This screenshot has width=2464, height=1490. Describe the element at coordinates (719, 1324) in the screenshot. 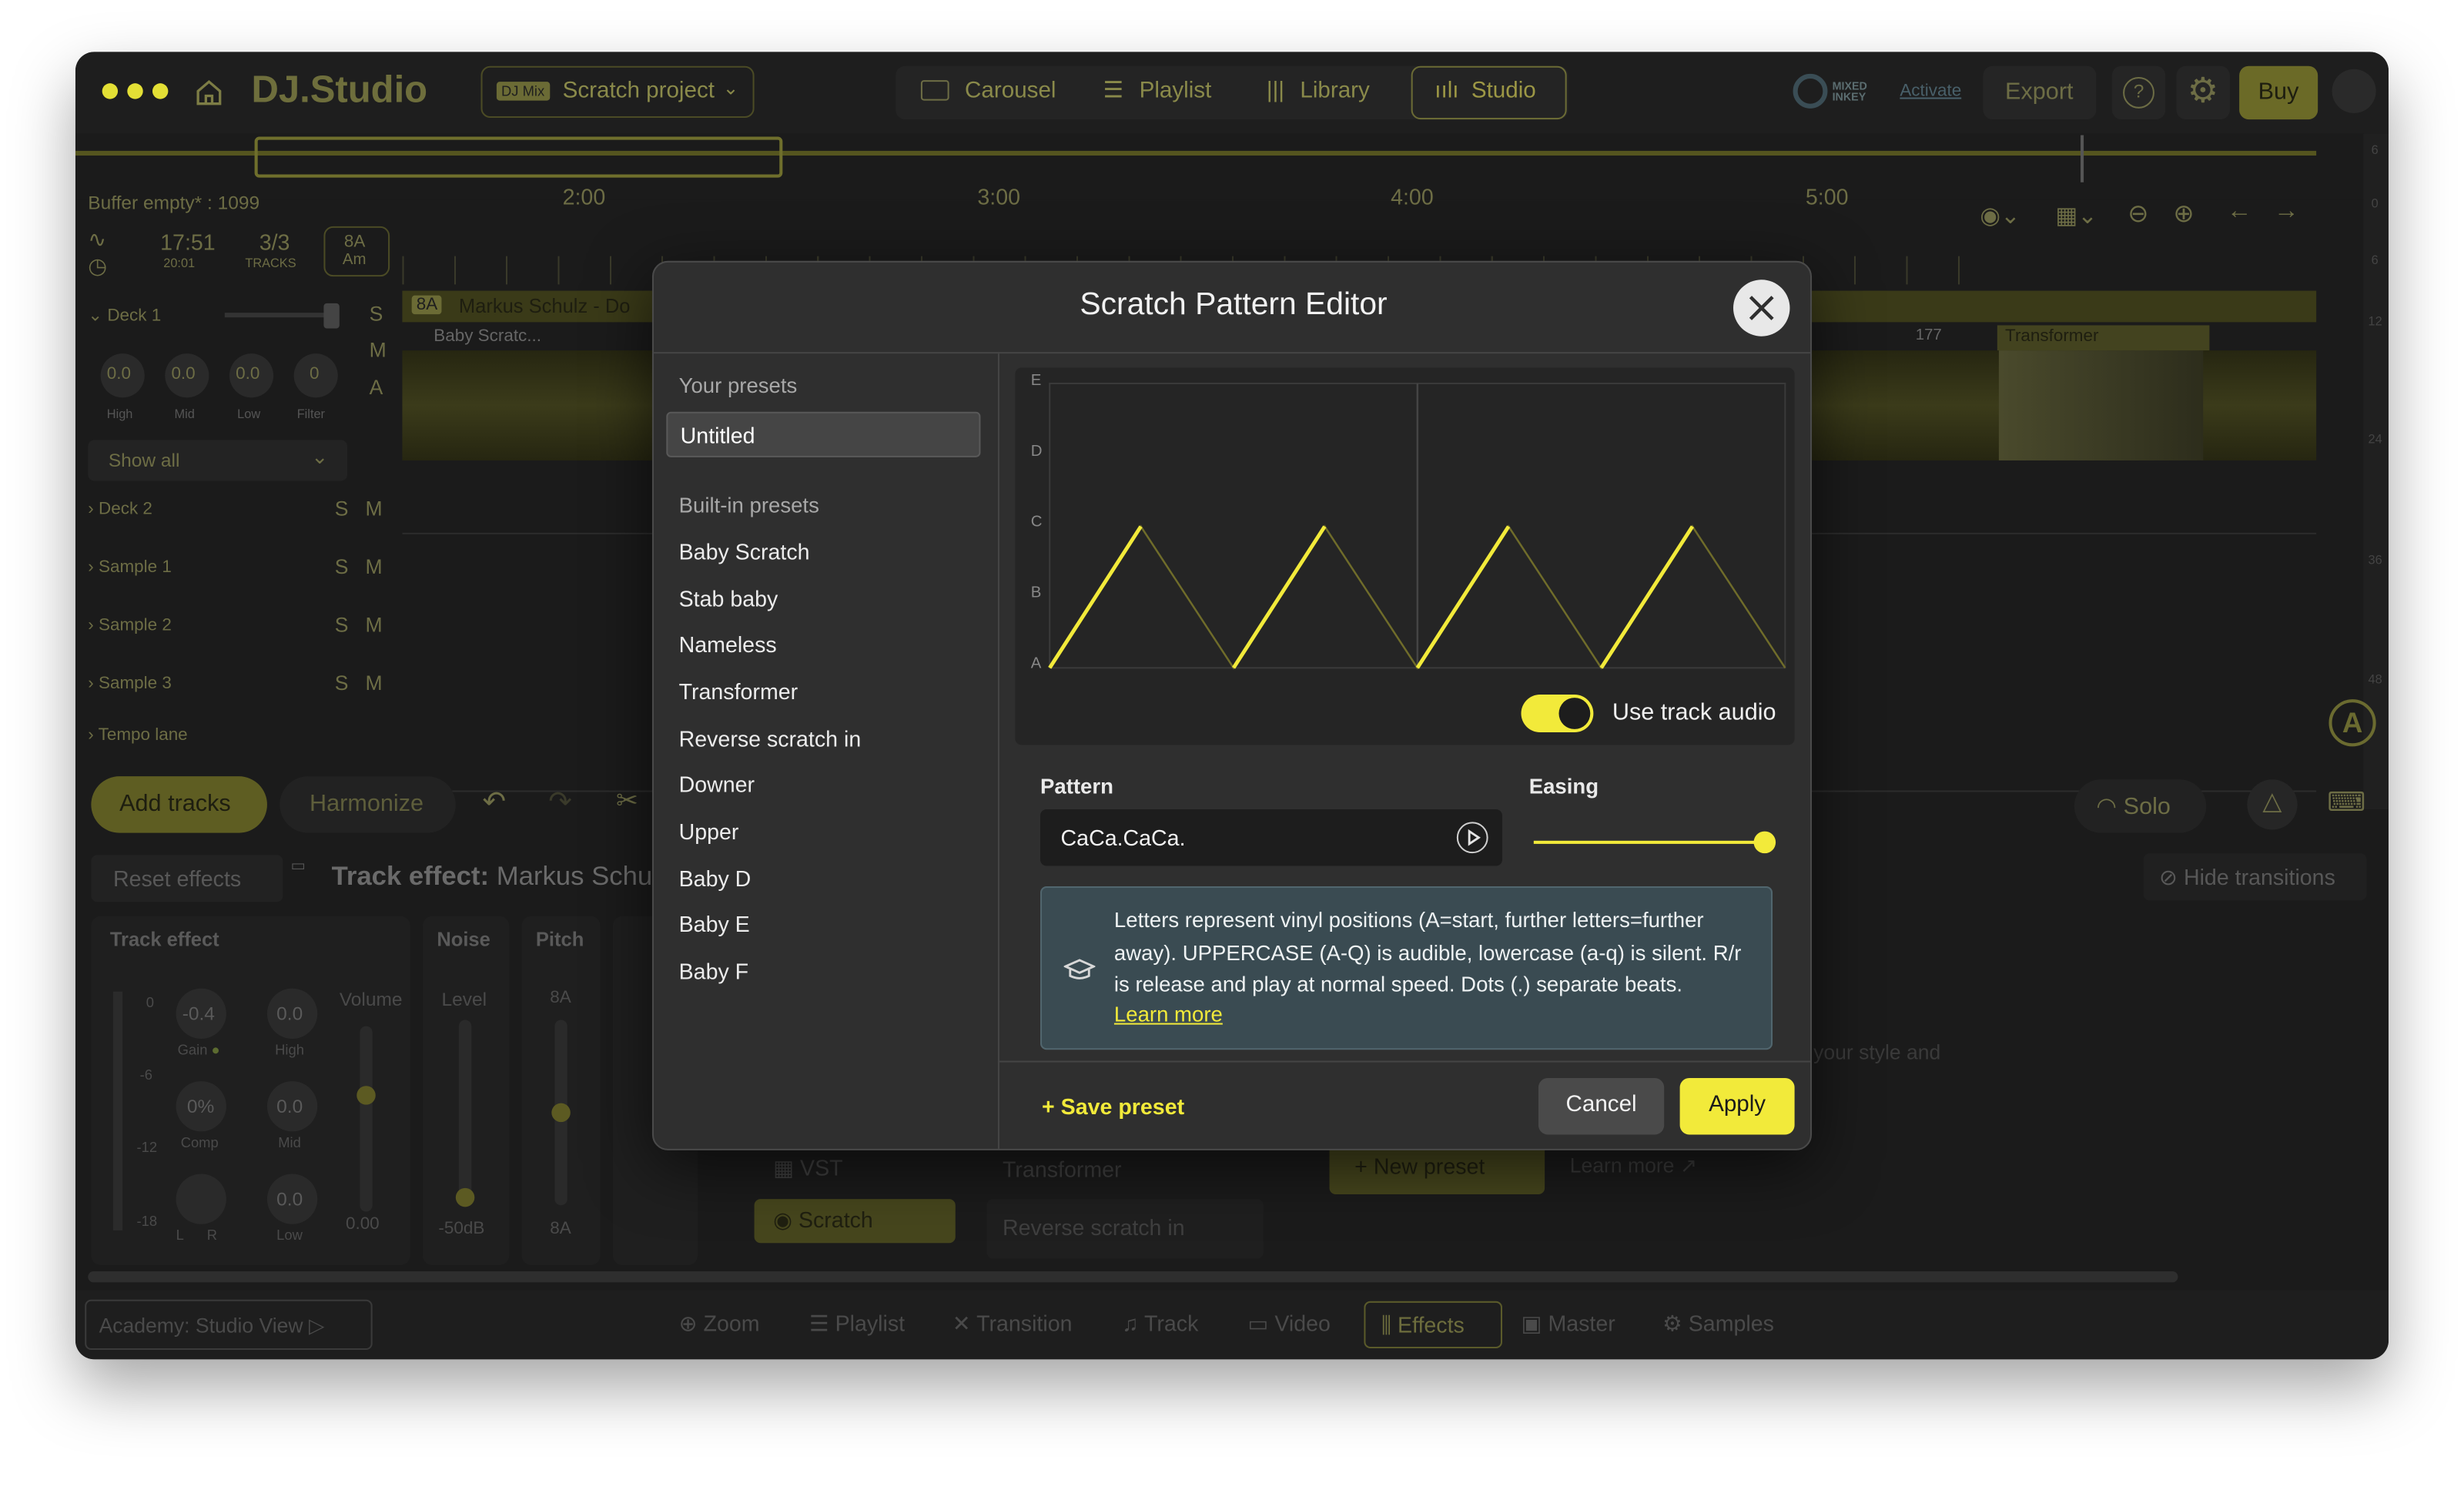

I see `bottom-zoom: ⊕ Zoom` at that location.